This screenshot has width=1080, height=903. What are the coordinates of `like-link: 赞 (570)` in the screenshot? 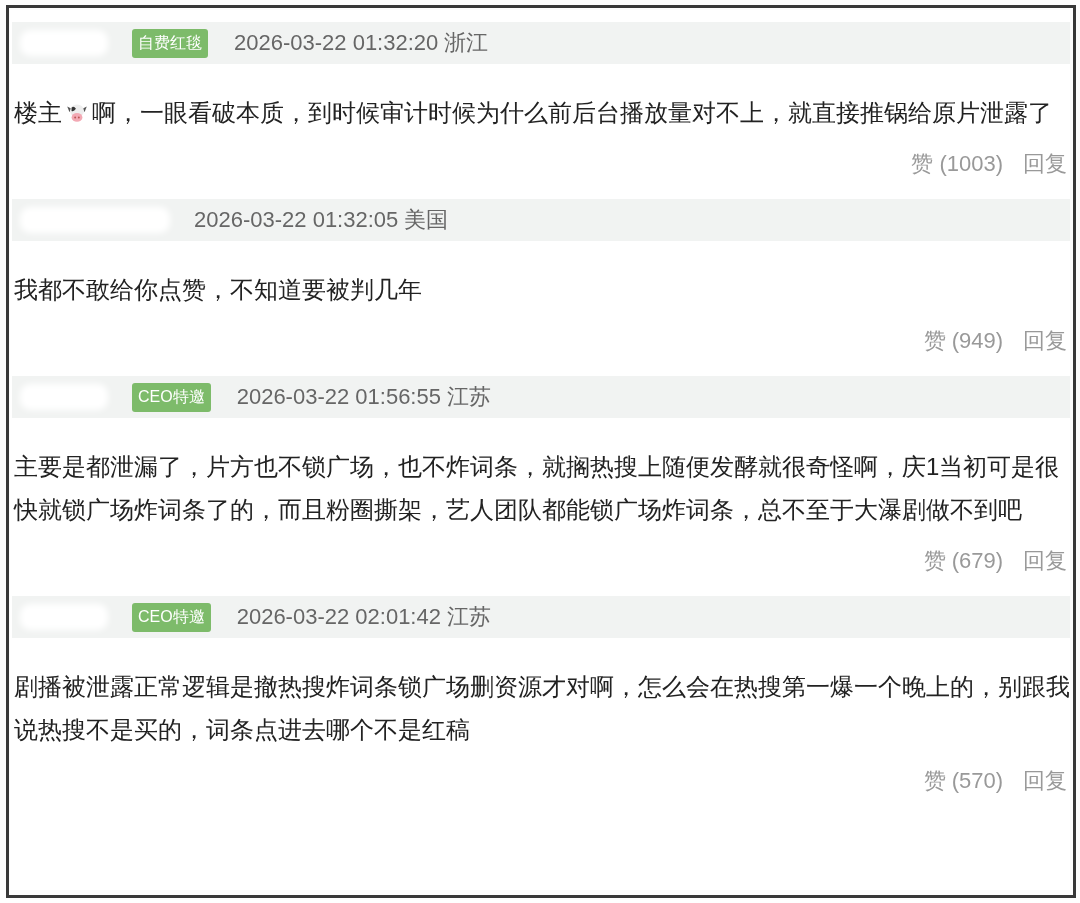 It's located at (963, 781).